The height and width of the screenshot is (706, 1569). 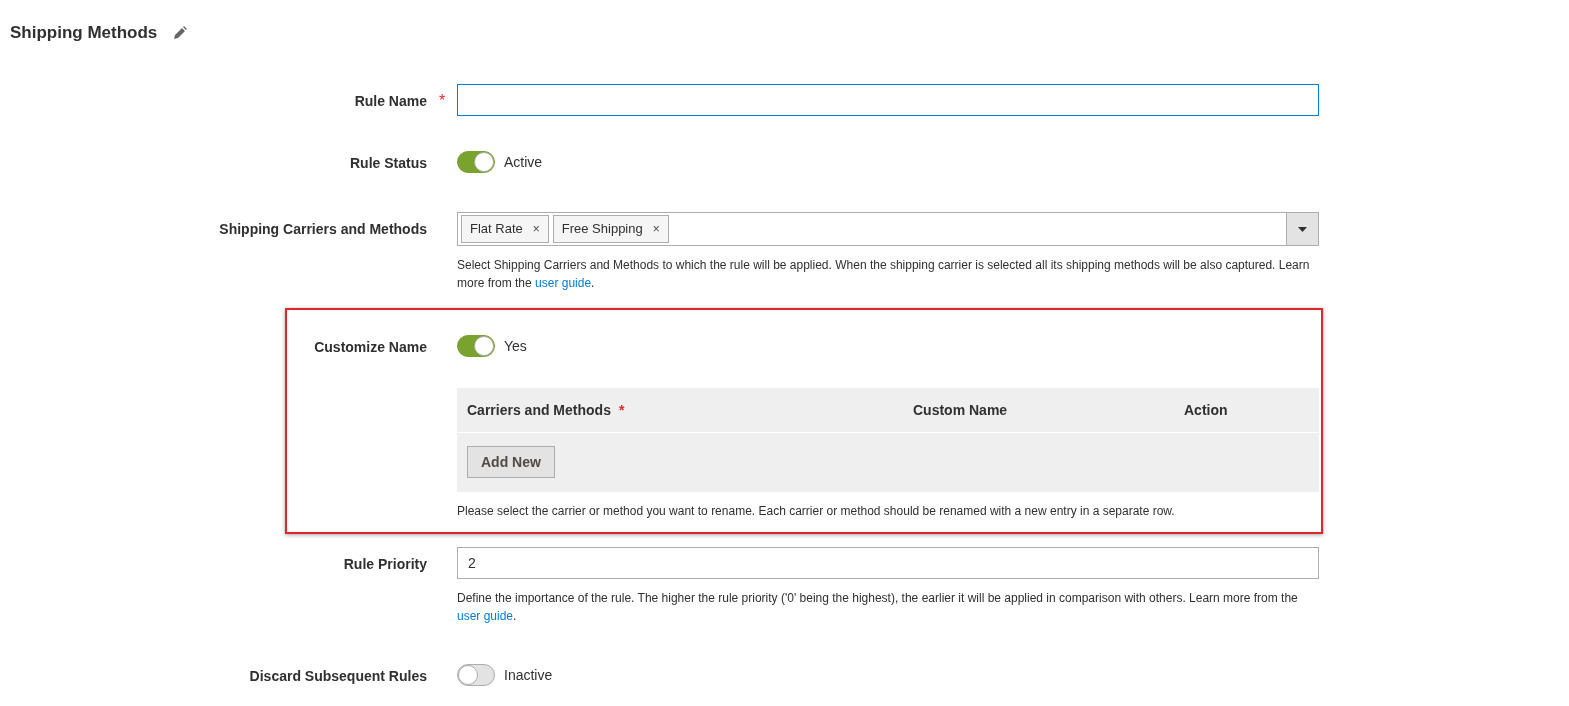 I want to click on field-label: Shipping Carriers and Methods, so click(x=323, y=229).